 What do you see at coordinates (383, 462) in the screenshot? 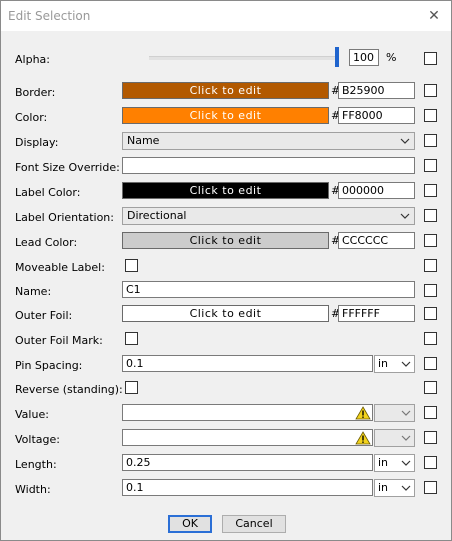
I see `length-unit: in` at bounding box center [383, 462].